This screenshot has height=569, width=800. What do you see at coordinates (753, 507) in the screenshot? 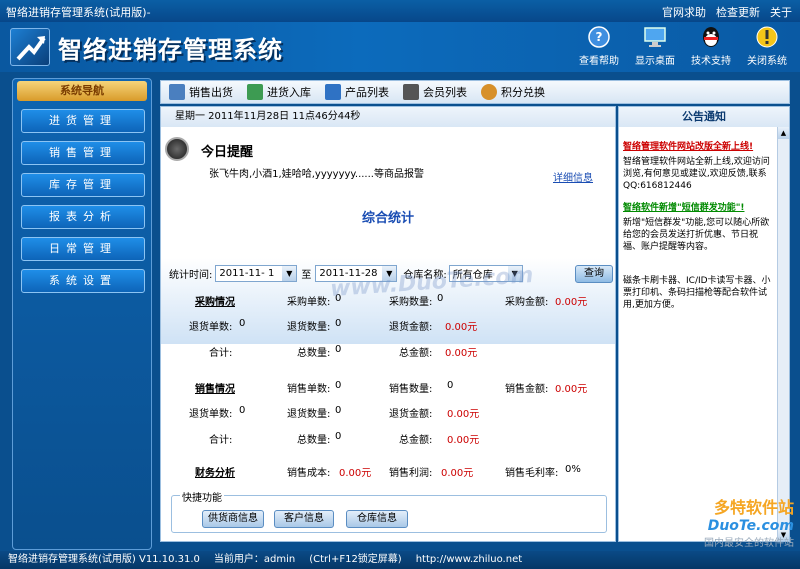
I see `corner-watermark-a: 多特软件站` at bounding box center [753, 507].